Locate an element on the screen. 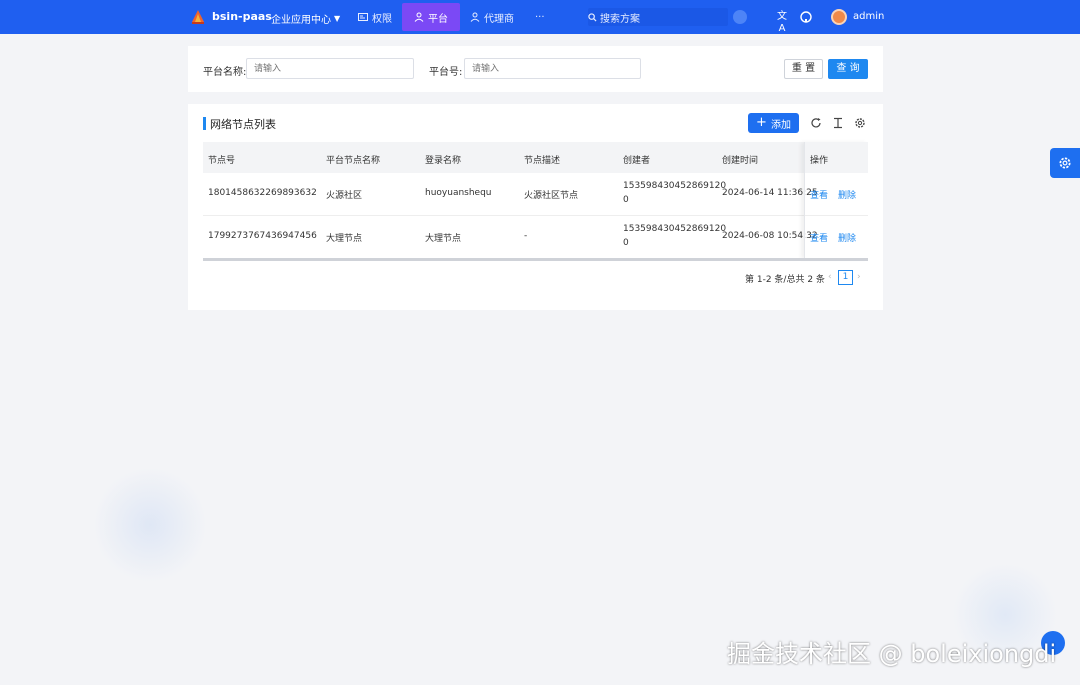  username: admin is located at coordinates (868, 16).